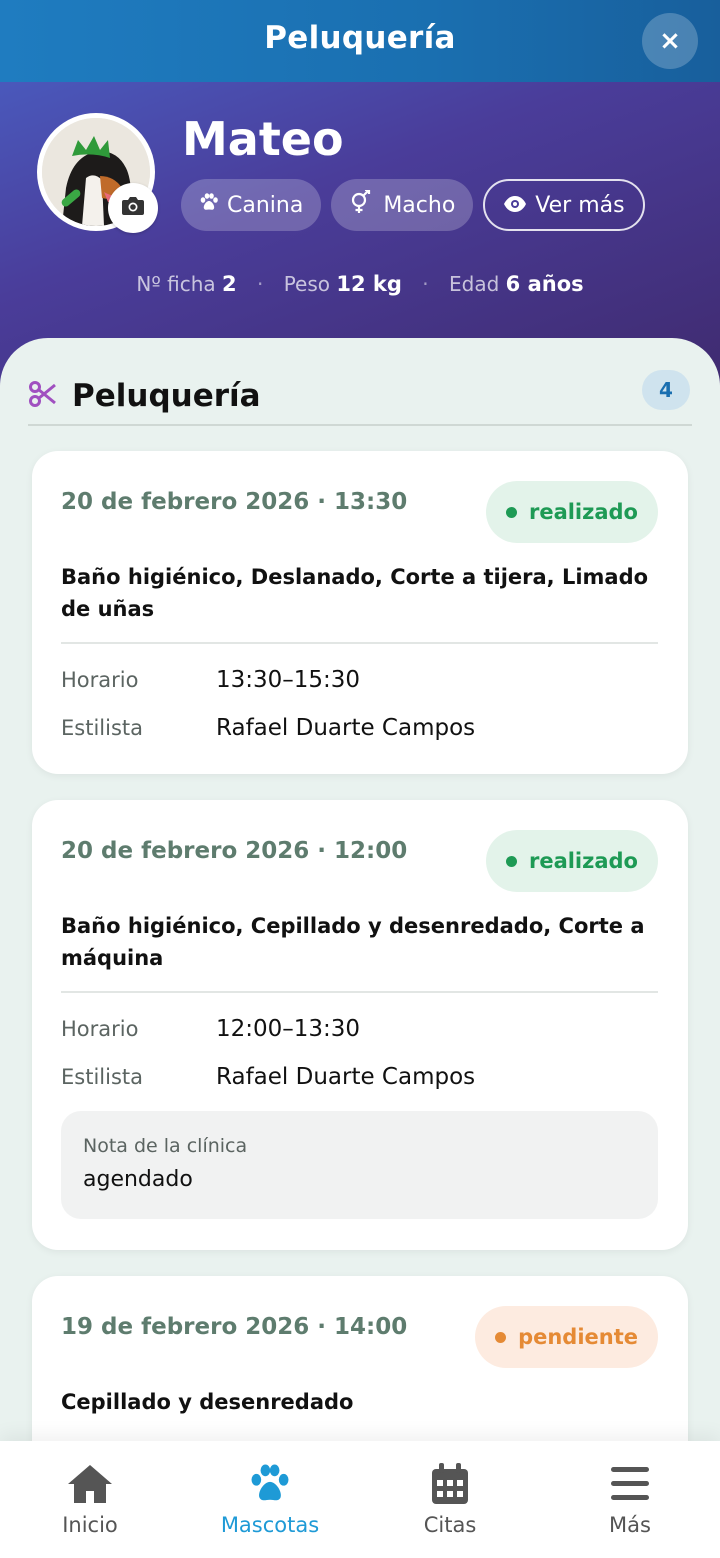 The image size is (720, 1558). I want to click on species-label: Canina, so click(265, 205).